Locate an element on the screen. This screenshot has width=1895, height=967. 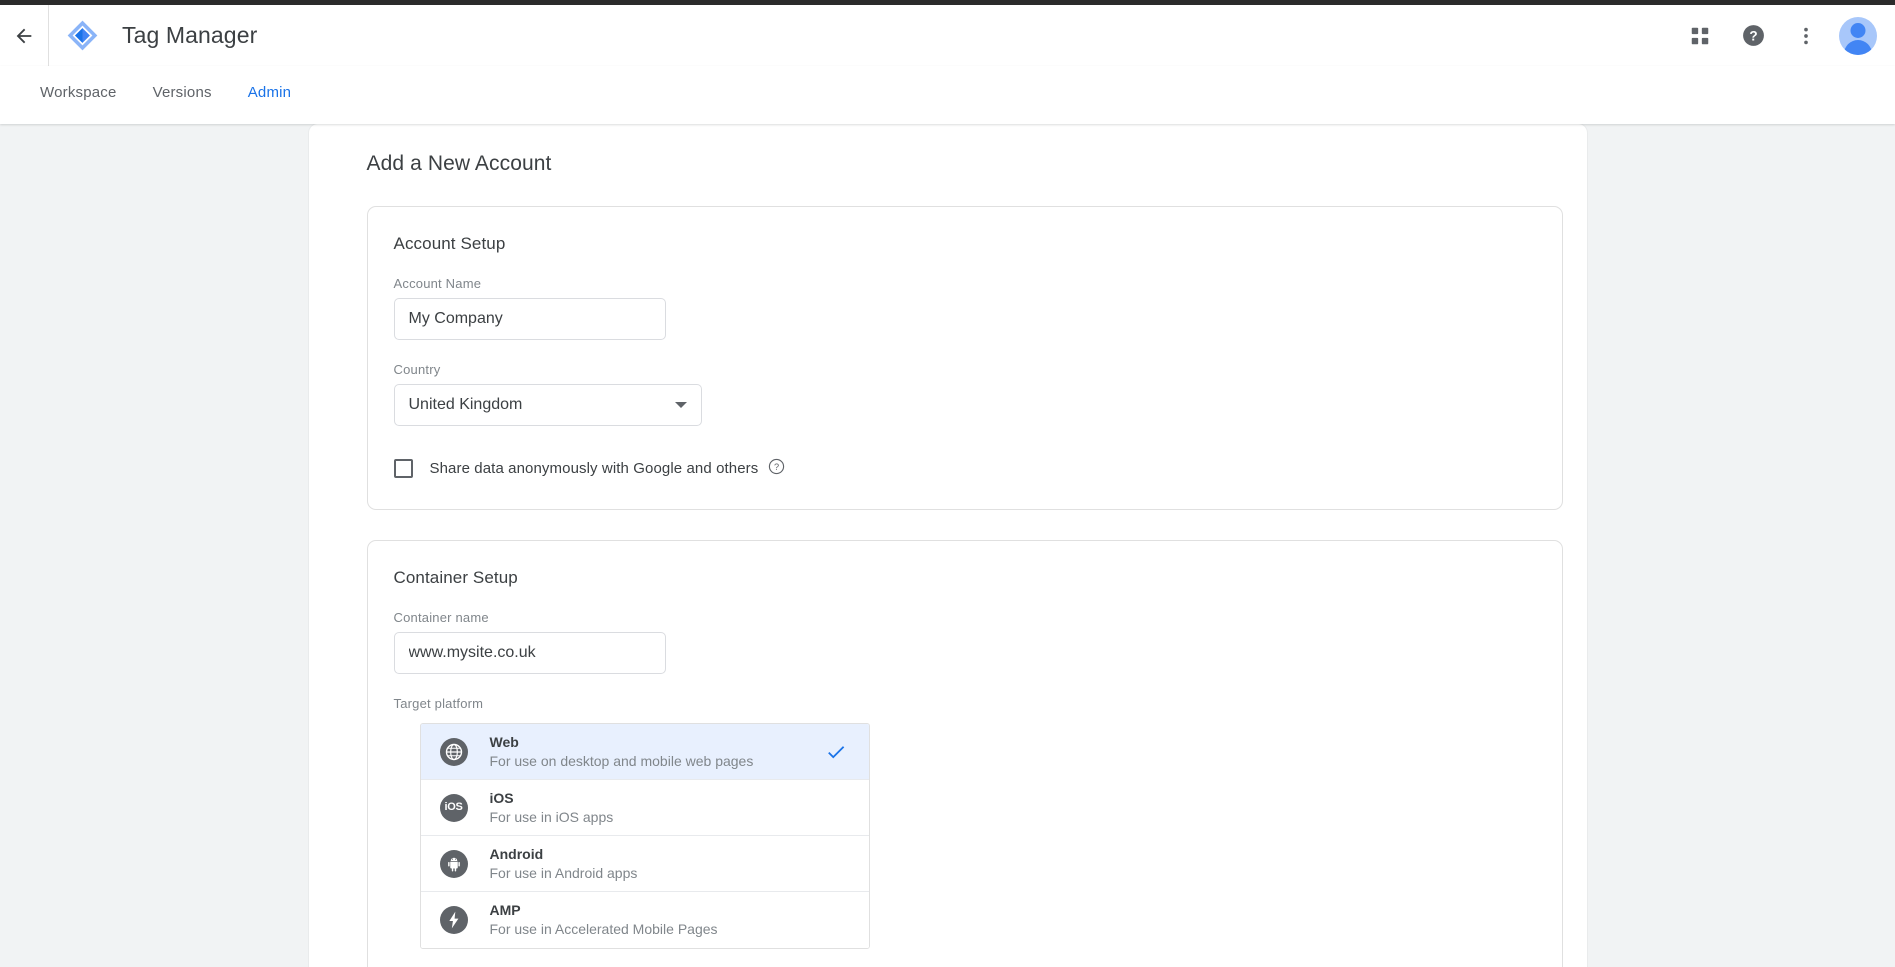
account-name-input is located at coordinates (529, 319).